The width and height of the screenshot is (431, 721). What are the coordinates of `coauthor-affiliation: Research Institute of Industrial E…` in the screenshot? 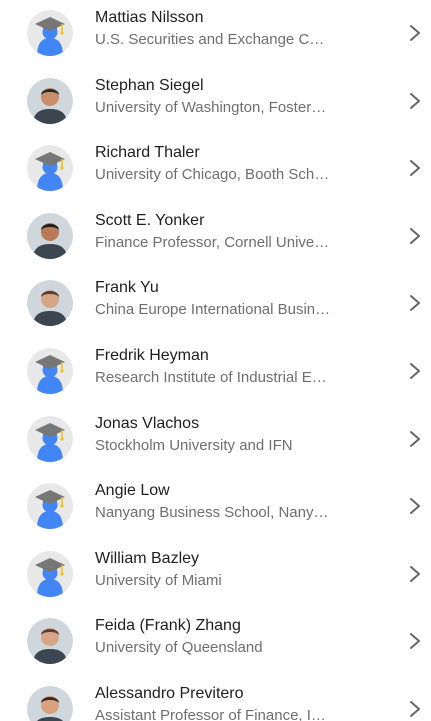 It's located at (211, 377).